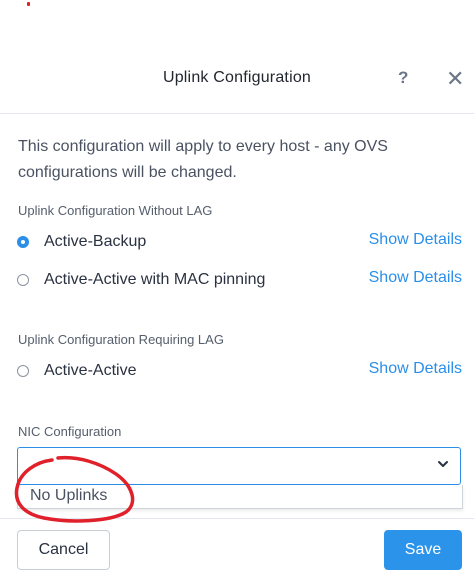 This screenshot has width=474, height=579. I want to click on red-marker-dot, so click(28, 4).